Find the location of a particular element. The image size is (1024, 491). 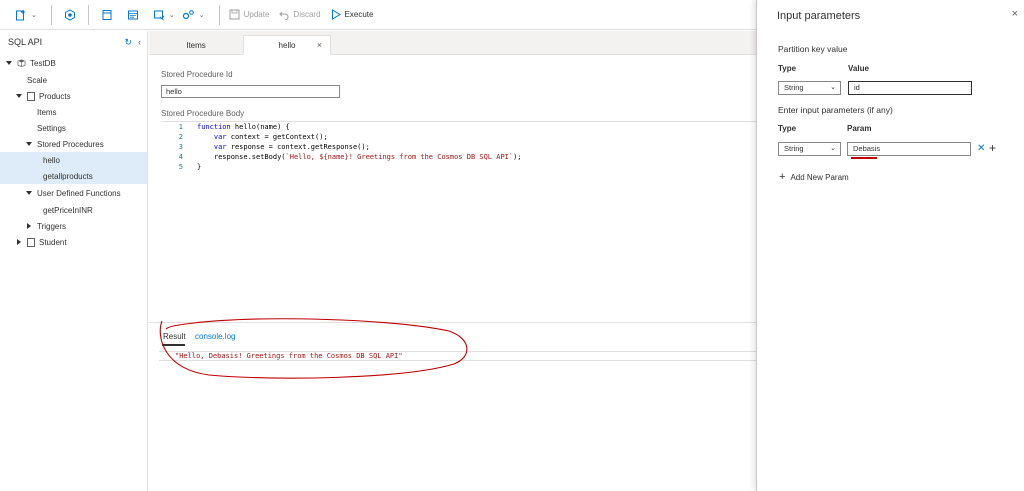

play-icon is located at coordinates (336, 14).